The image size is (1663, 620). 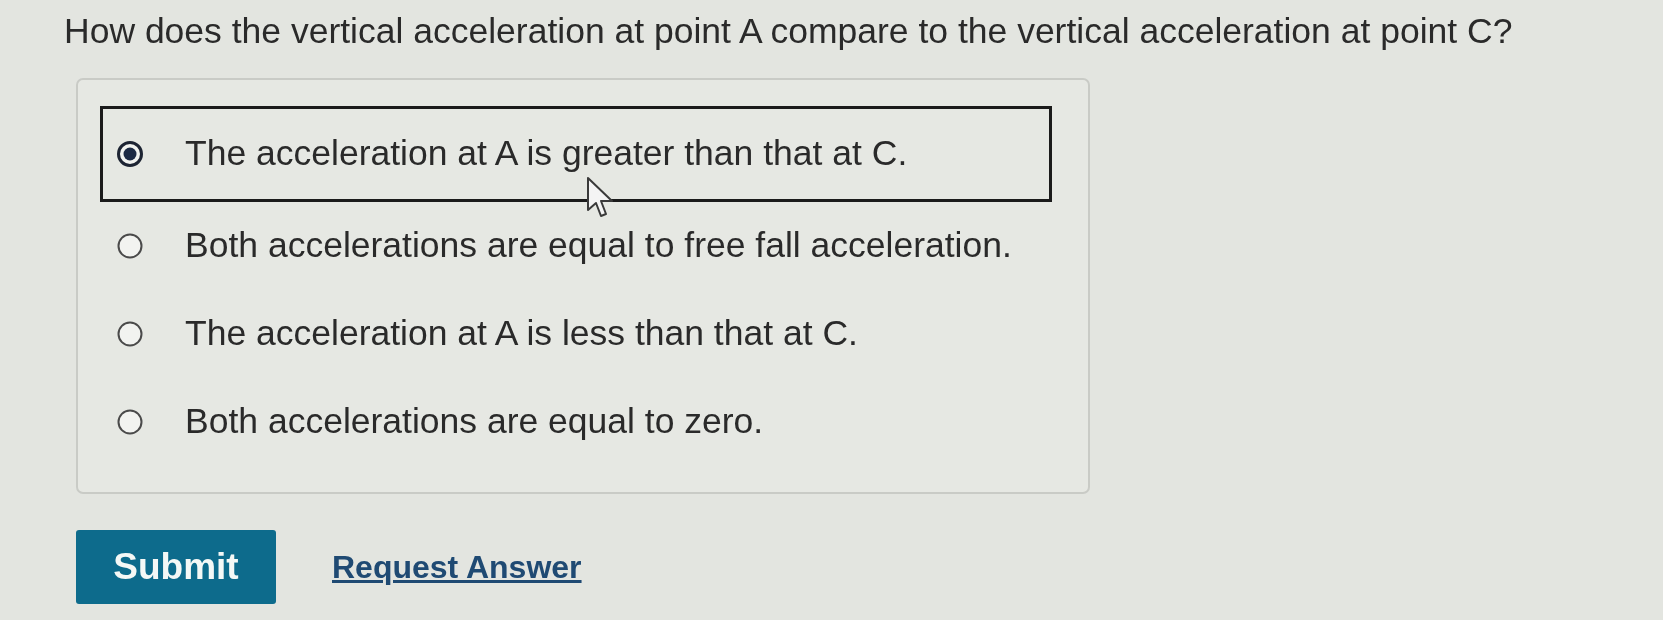 What do you see at coordinates (576, 422) in the screenshot?
I see `answer-option: Both accelerations are equal to zero.` at bounding box center [576, 422].